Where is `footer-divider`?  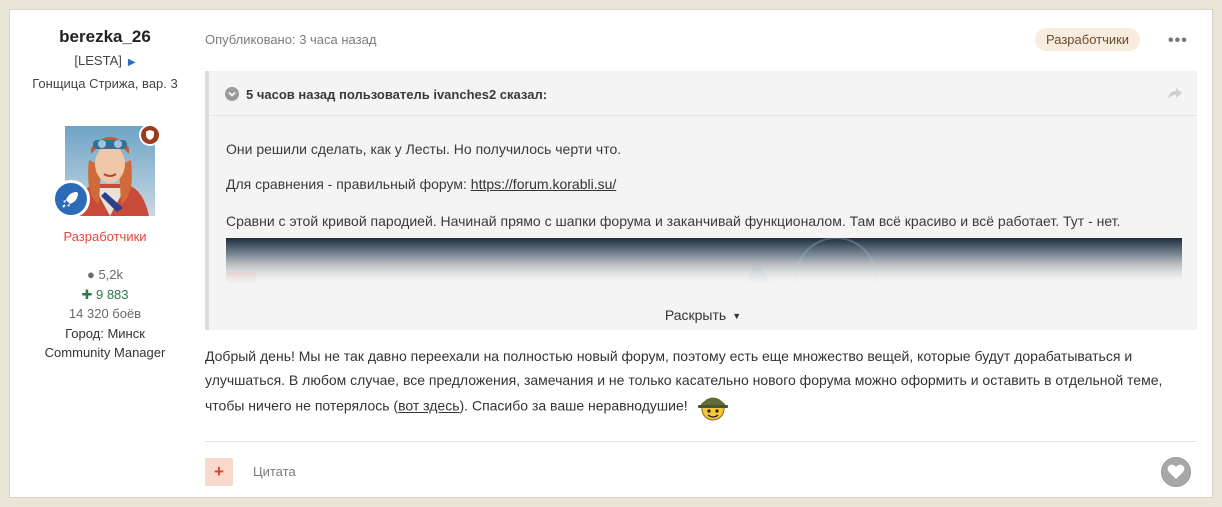 footer-divider is located at coordinates (701, 441).